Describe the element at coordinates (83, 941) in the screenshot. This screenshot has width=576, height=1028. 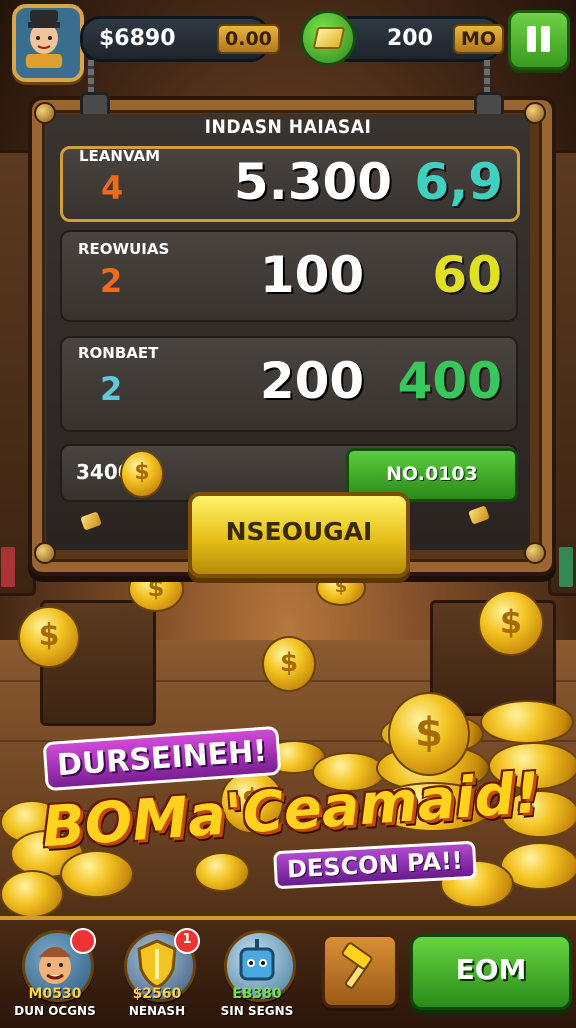
I see `notification-badge` at that location.